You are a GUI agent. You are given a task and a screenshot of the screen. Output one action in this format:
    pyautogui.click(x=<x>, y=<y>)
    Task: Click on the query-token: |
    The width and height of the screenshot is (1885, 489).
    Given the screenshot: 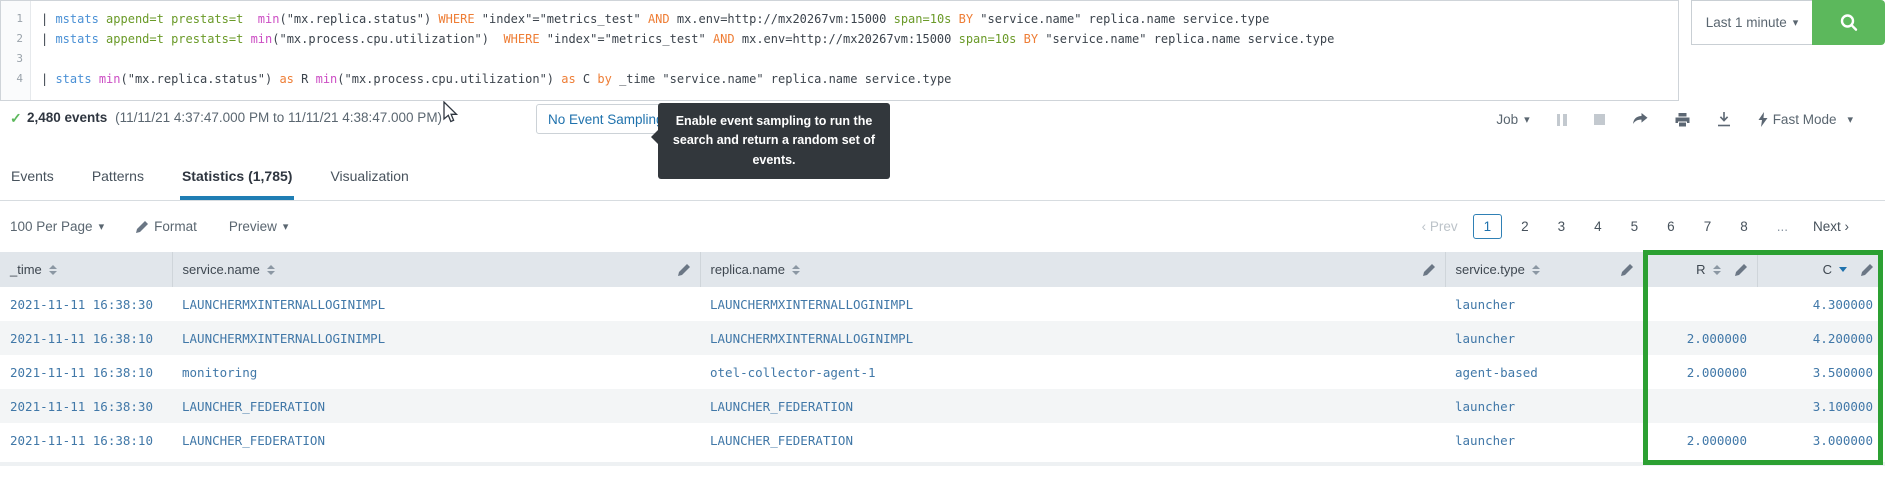 What is the action you would take?
    pyautogui.click(x=48, y=19)
    